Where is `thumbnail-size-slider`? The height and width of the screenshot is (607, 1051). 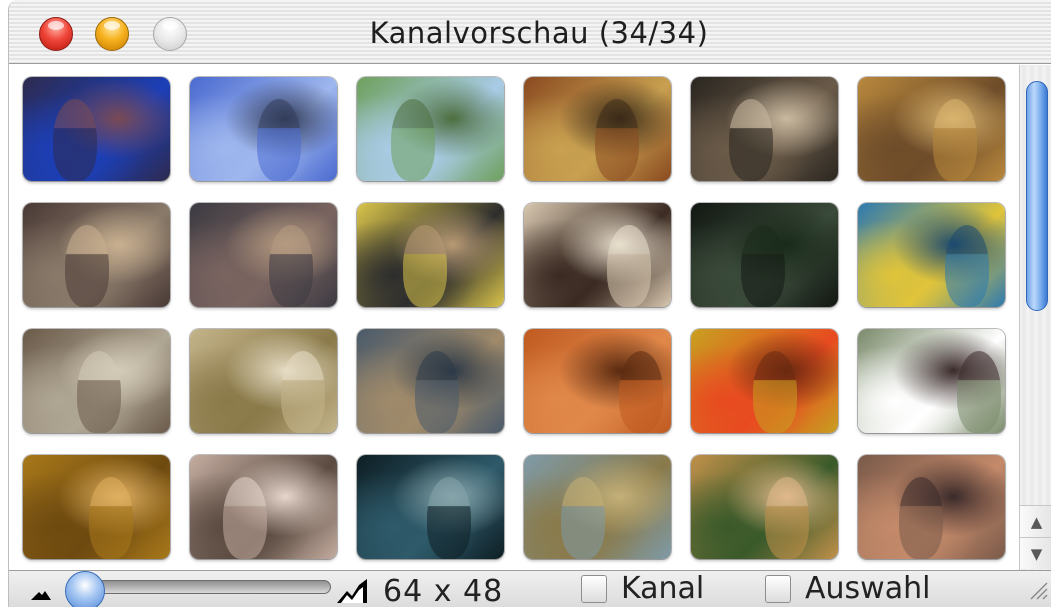 thumbnail-size-slider is located at coordinates (200, 587).